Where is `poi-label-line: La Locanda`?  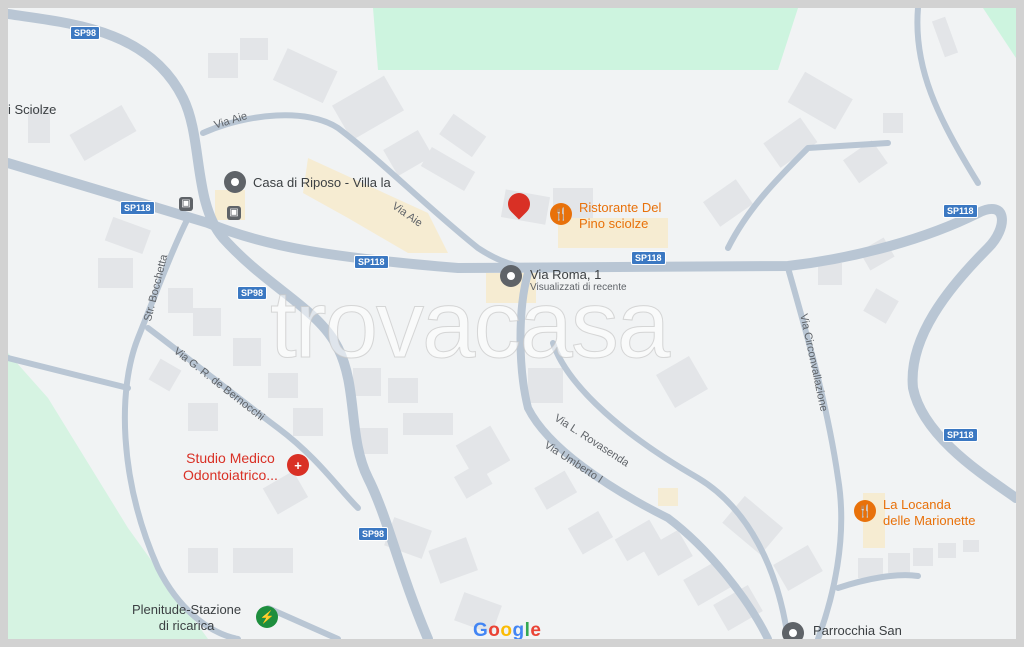 poi-label-line: La Locanda is located at coordinates (917, 504).